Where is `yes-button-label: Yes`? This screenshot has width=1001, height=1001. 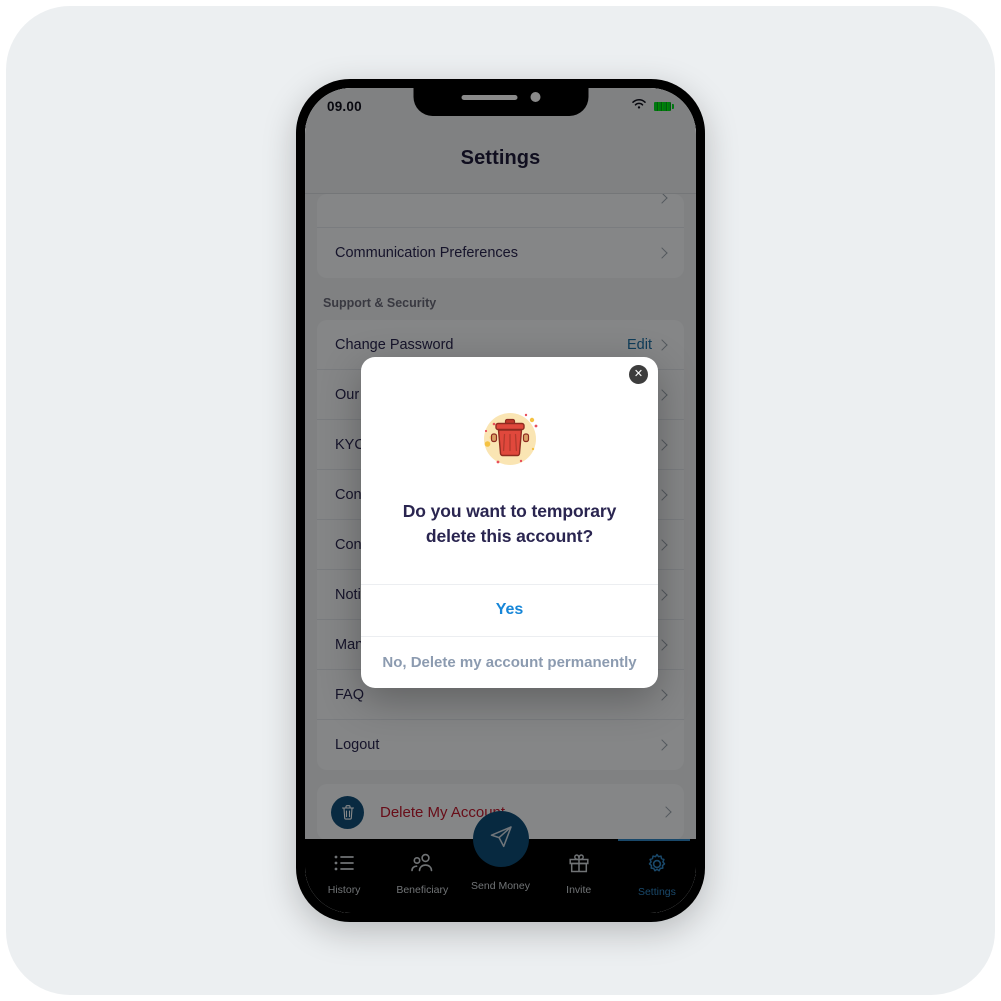
yes-button-label: Yes is located at coordinates (509, 610).